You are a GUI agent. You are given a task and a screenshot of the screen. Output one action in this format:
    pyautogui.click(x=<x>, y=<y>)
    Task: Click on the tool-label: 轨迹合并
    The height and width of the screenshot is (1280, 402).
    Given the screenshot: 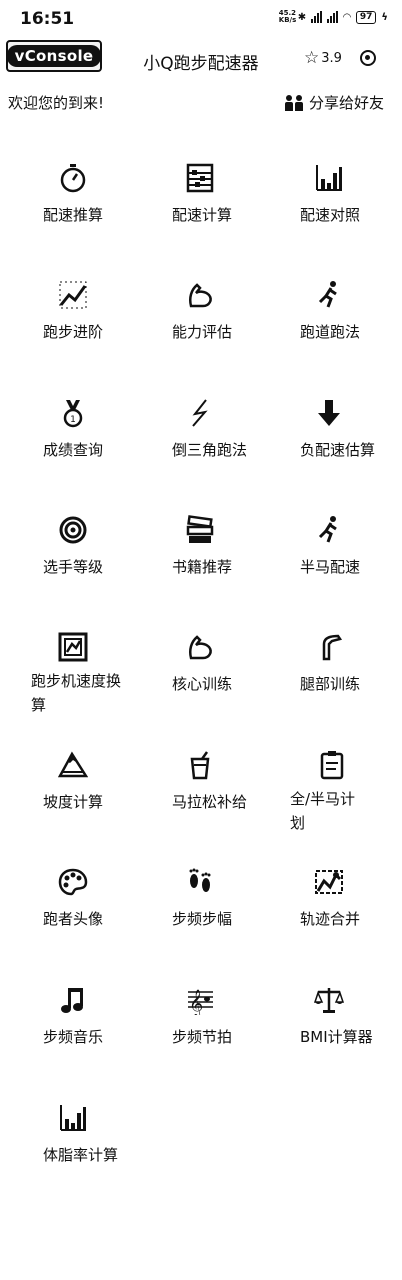 What is the action you would take?
    pyautogui.click(x=330, y=919)
    